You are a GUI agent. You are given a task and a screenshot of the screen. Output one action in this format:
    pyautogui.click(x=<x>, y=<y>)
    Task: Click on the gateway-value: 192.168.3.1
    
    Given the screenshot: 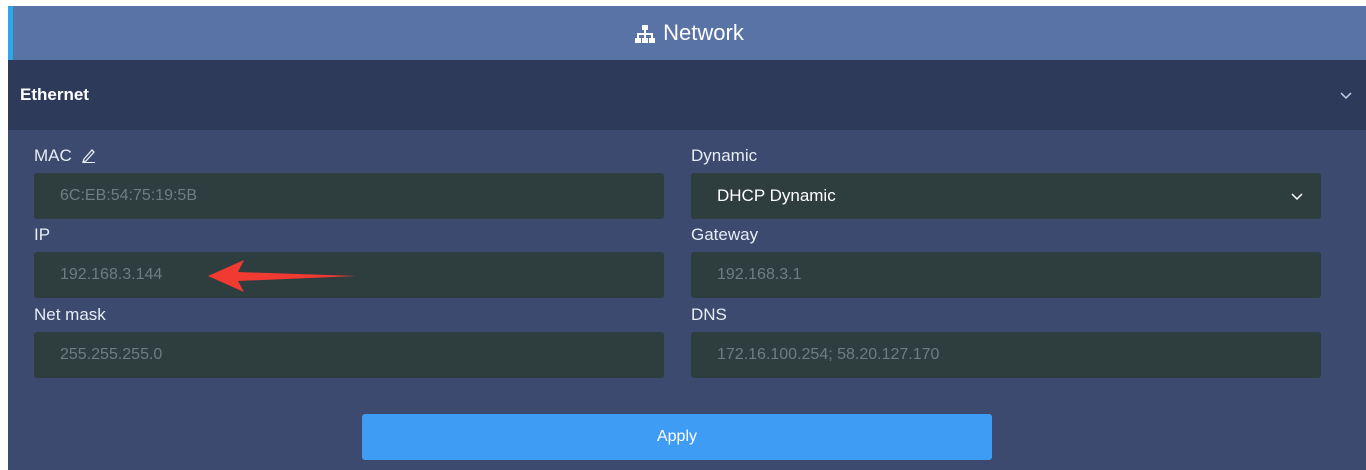 What is the action you would take?
    pyautogui.click(x=759, y=274)
    